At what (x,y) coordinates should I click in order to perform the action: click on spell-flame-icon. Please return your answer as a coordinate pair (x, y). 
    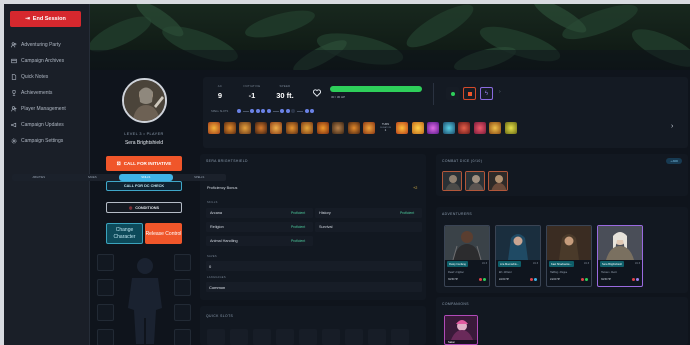
    Looking at the image, I should click on (402, 128).